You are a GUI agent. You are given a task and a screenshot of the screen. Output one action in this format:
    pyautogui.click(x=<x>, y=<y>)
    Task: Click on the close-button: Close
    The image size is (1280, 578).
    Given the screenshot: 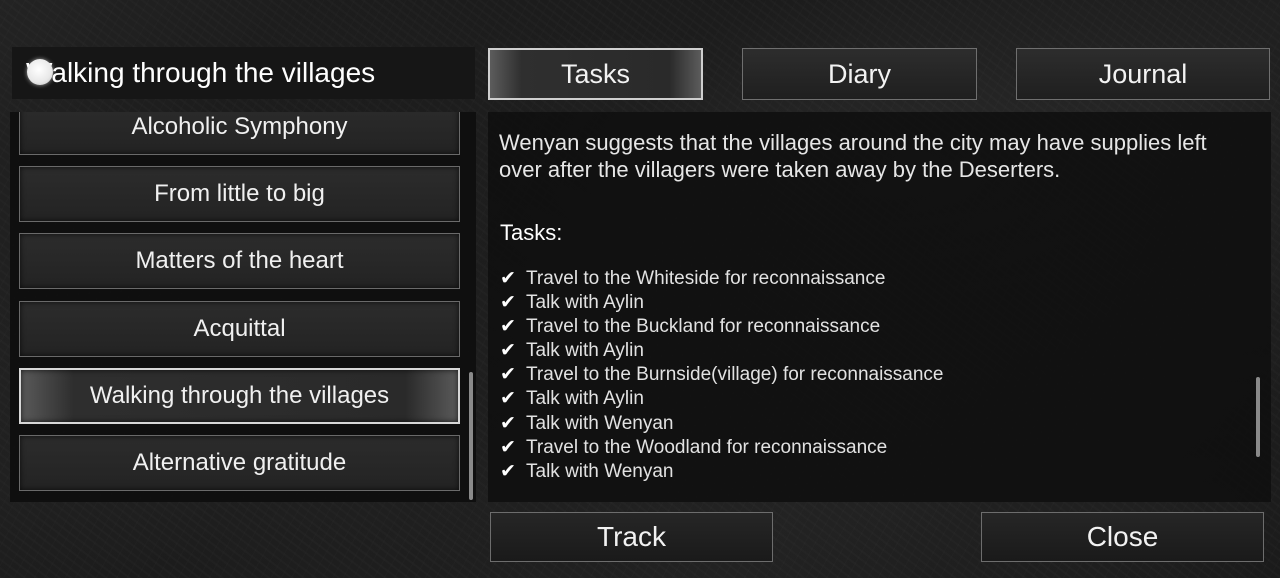 What is the action you would take?
    pyautogui.click(x=1122, y=537)
    